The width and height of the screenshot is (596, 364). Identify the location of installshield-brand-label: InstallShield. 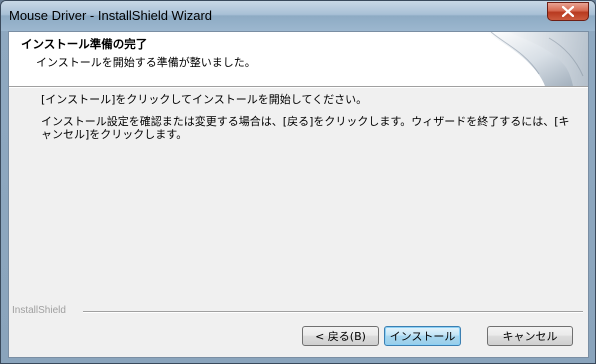
(39, 310).